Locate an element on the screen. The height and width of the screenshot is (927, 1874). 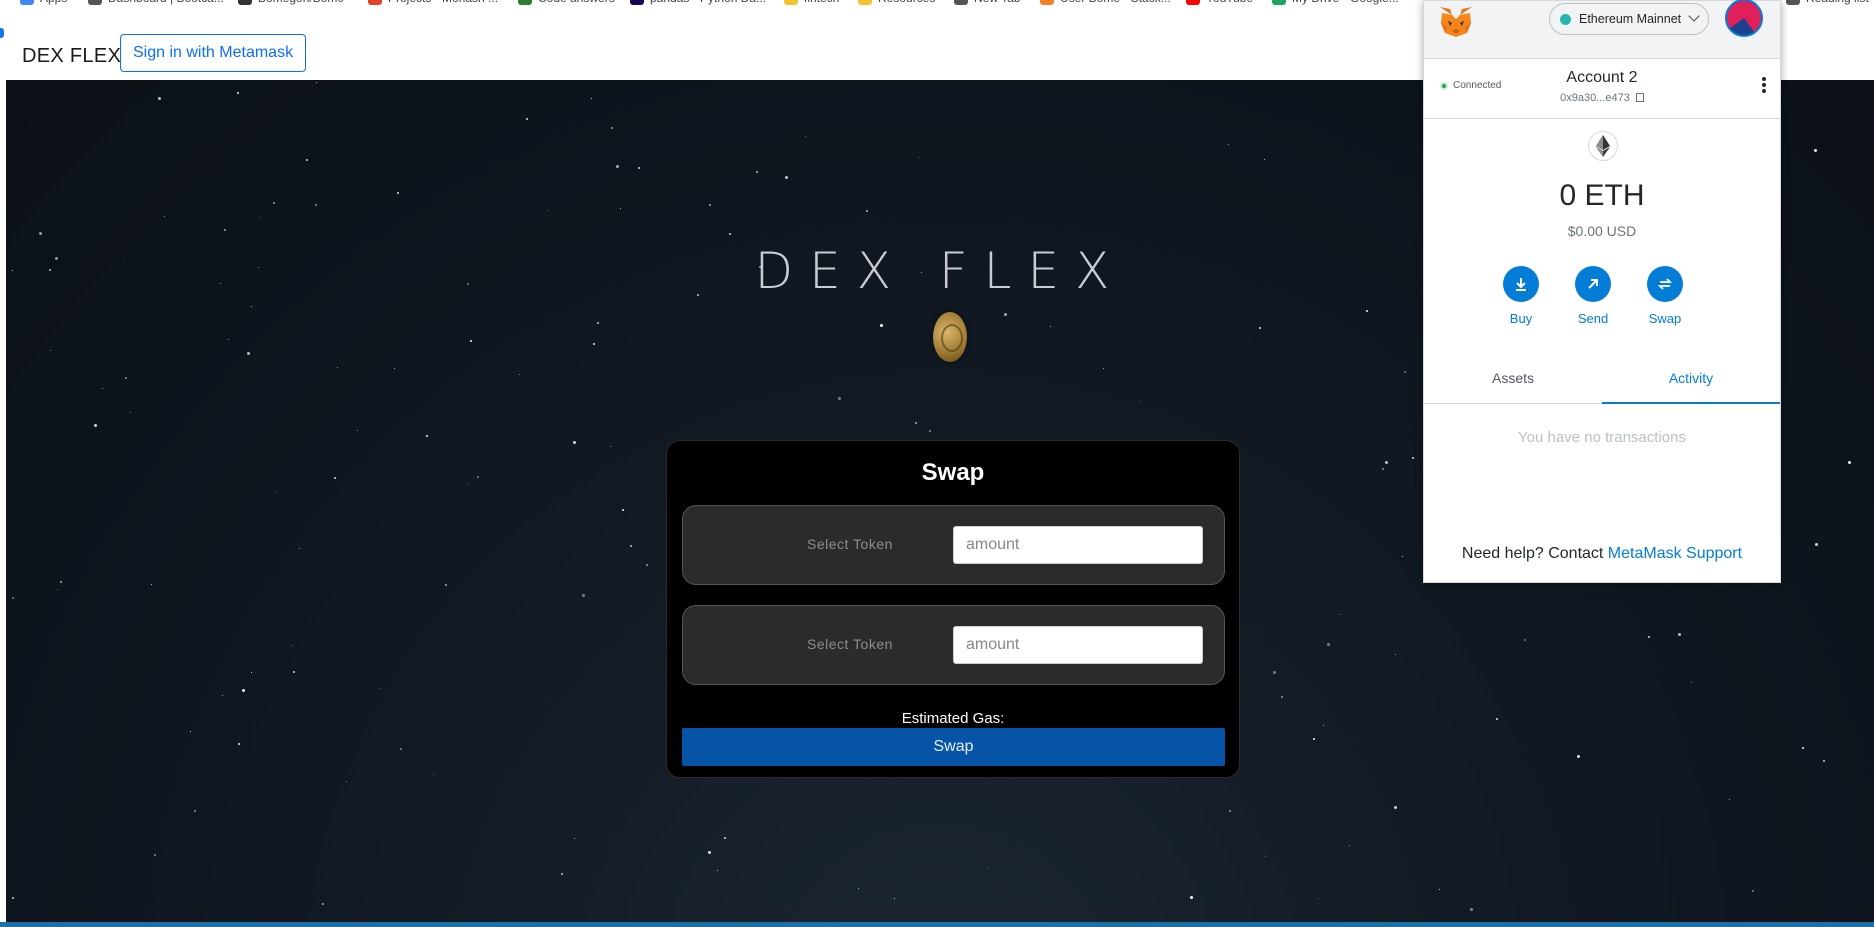
bookmark-item: Bomegoh/Bomc is located at coordinates (290, 2).